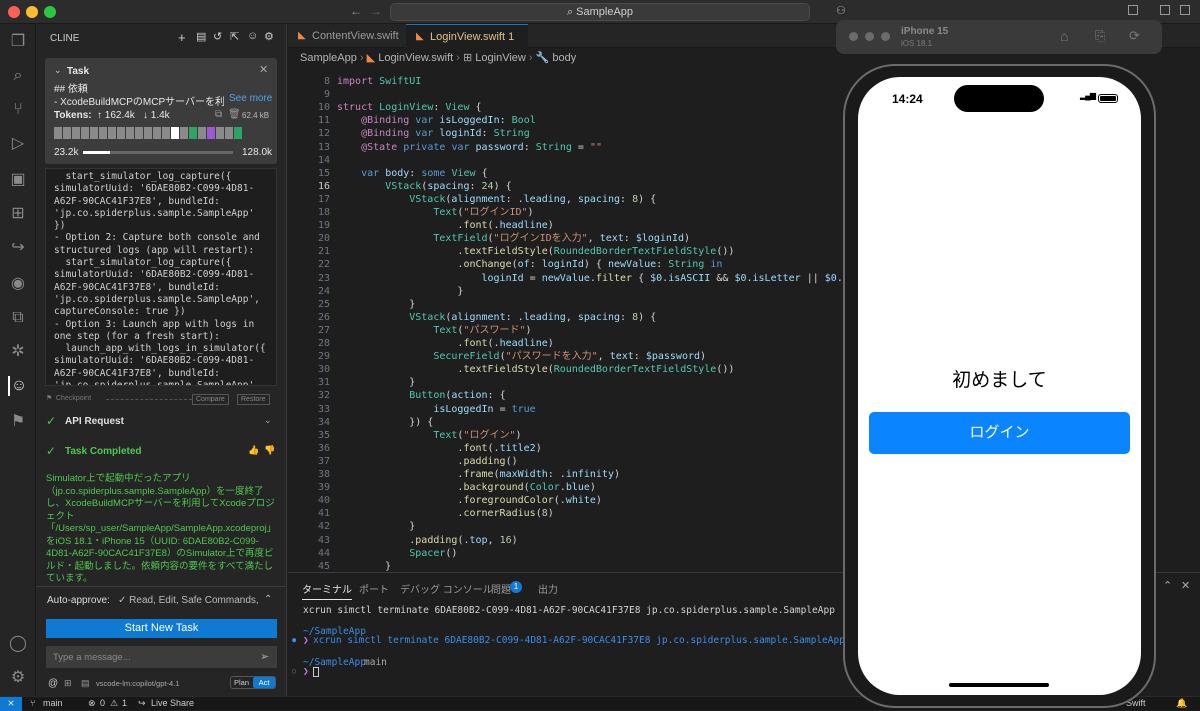 This screenshot has height=711, width=1200. What do you see at coordinates (161, 657) in the screenshot?
I see `message-input-box: Type a message... ➢` at bounding box center [161, 657].